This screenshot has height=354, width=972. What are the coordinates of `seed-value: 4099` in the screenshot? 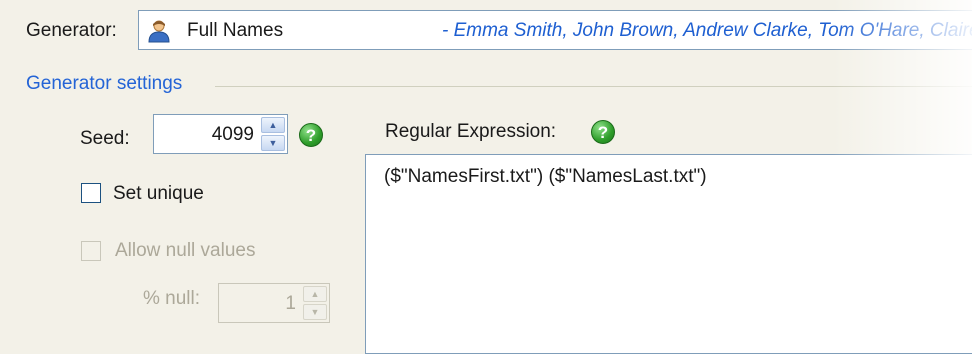 It's located at (232, 134).